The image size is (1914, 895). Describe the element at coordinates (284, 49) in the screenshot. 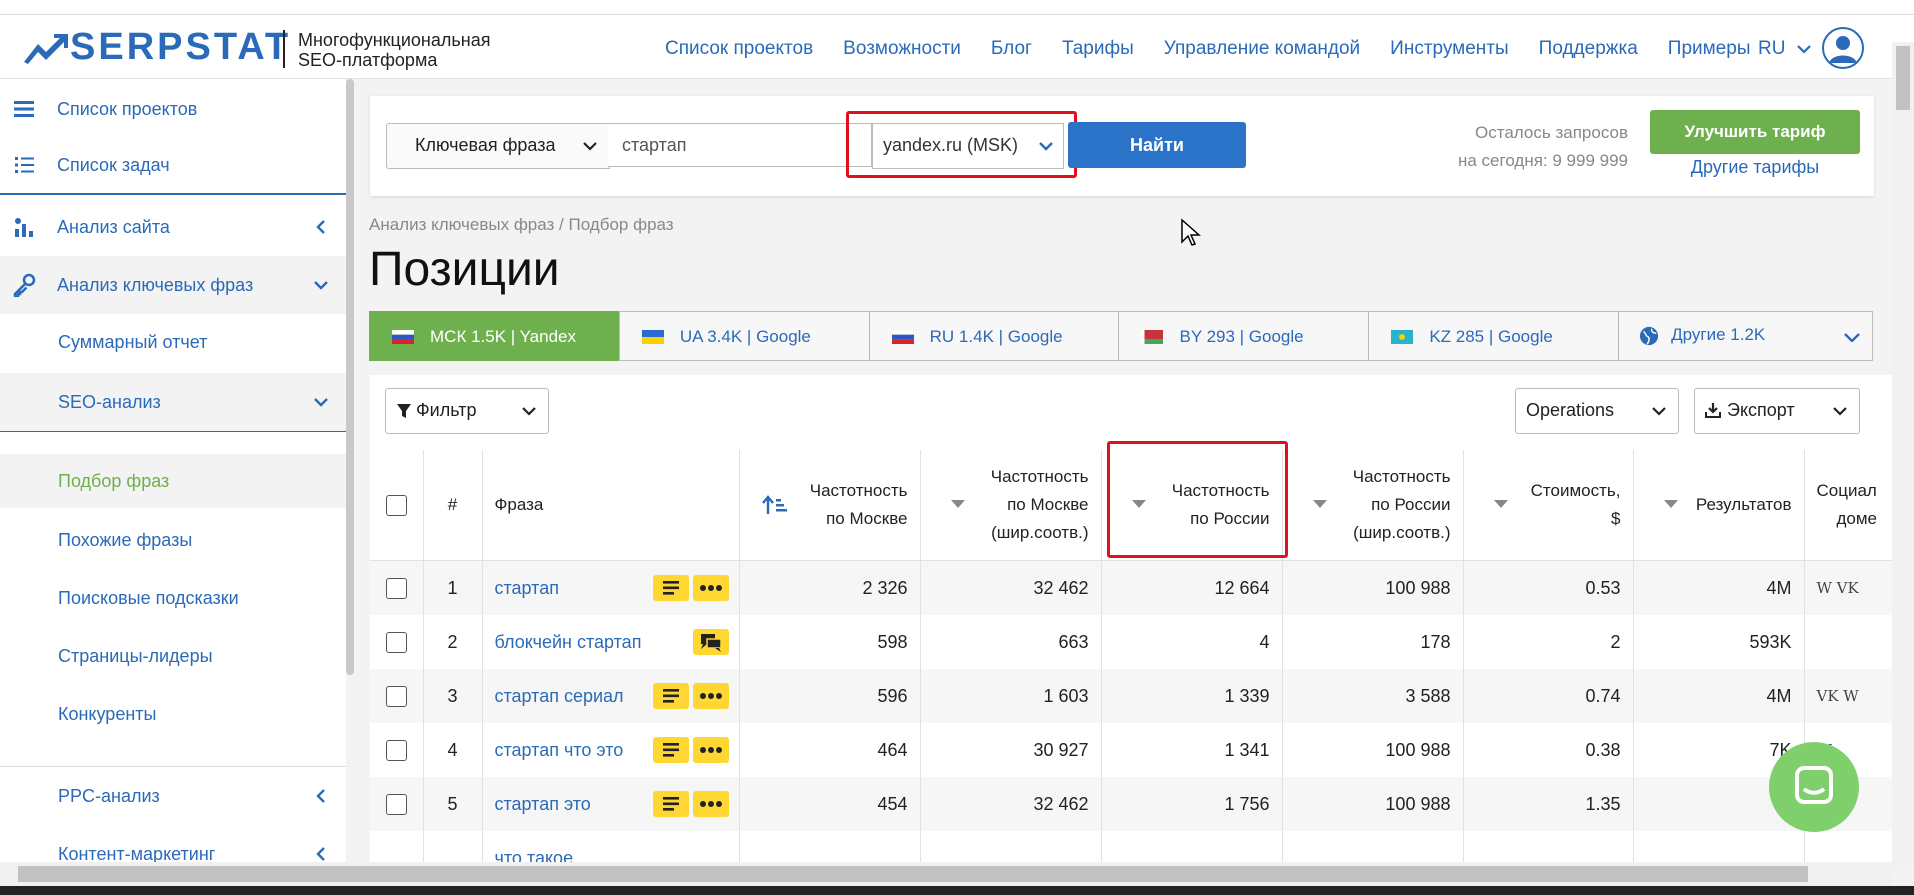

I see `logo-divider` at that location.